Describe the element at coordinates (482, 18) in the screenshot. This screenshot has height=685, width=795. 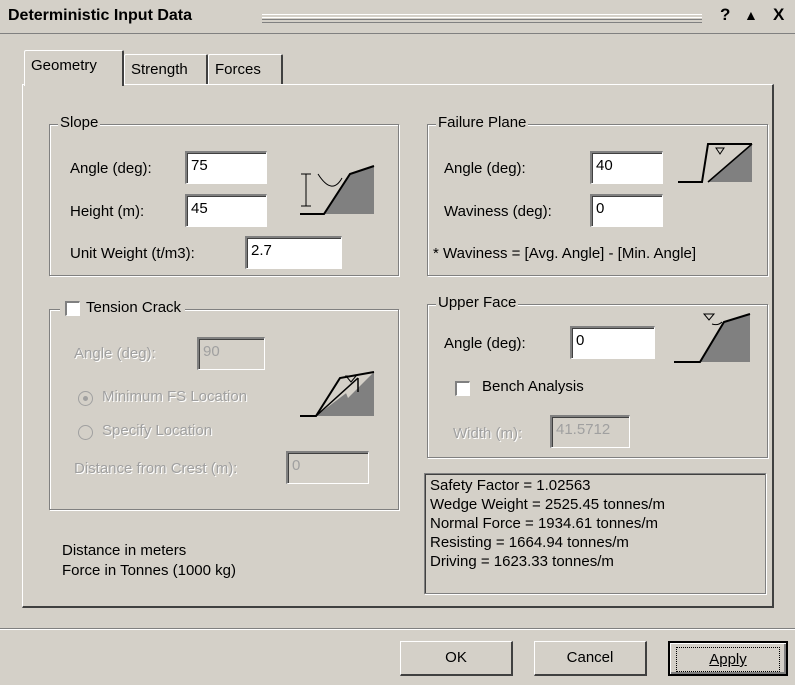
I see `title-grip` at that location.